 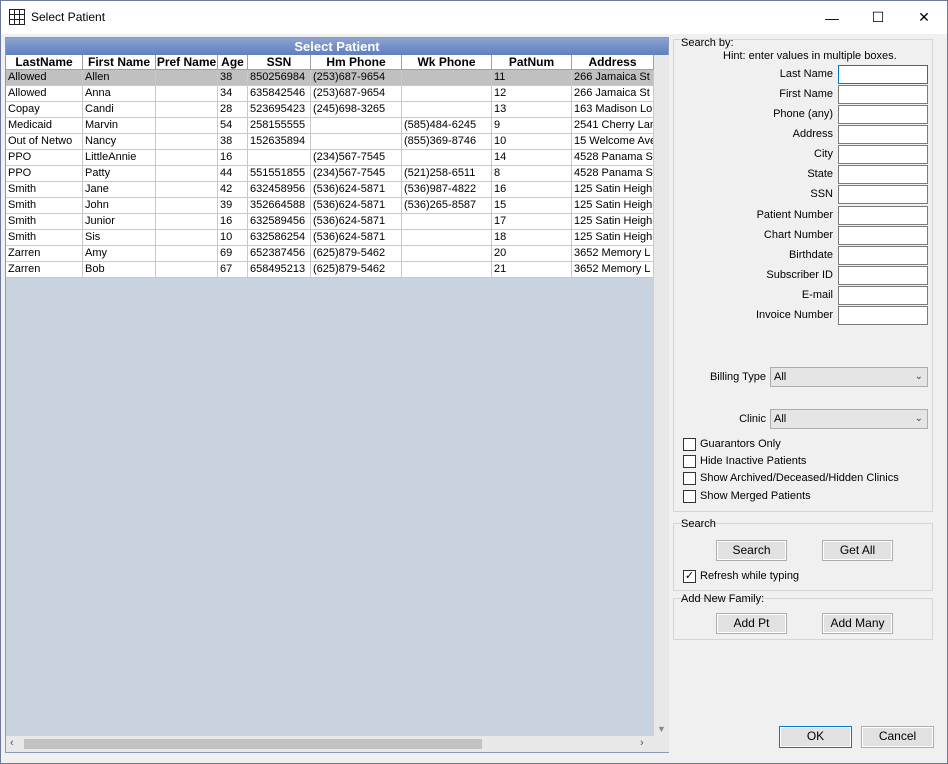 I want to click on column-header-ssn: SSN, so click(x=279, y=62).